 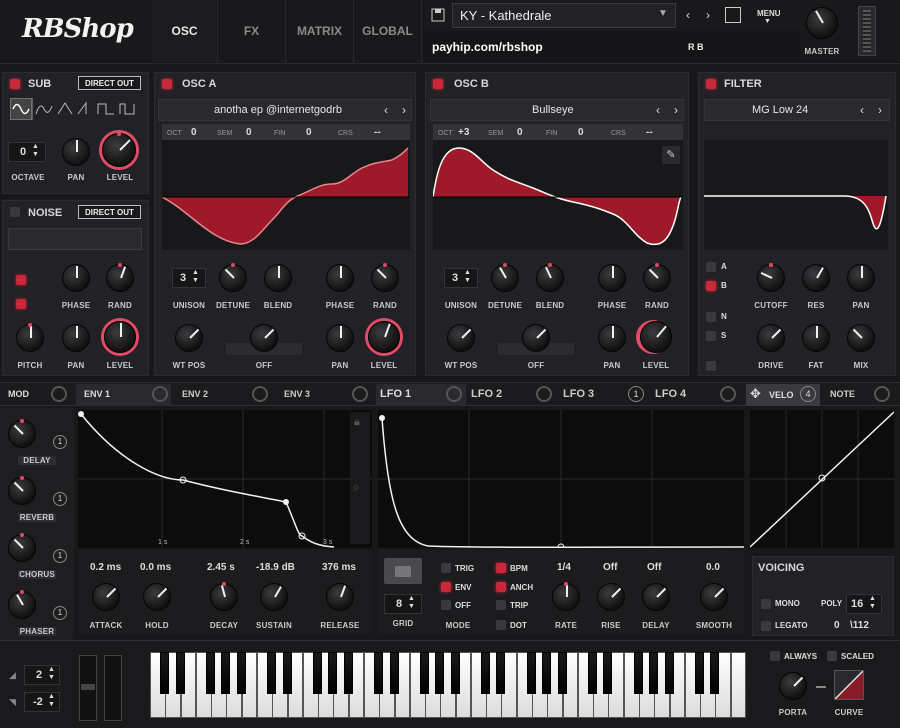 What do you see at coordinates (189, 278) in the screenshot?
I see `osc-a-unison-stepper` at bounding box center [189, 278].